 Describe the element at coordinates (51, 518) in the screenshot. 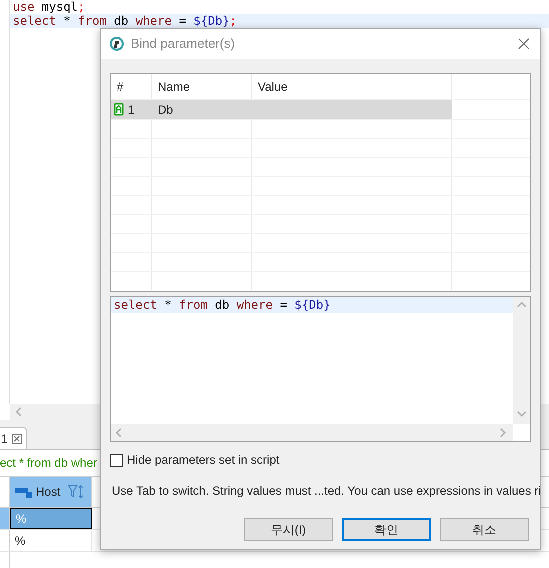

I see `table-cell: %` at that location.